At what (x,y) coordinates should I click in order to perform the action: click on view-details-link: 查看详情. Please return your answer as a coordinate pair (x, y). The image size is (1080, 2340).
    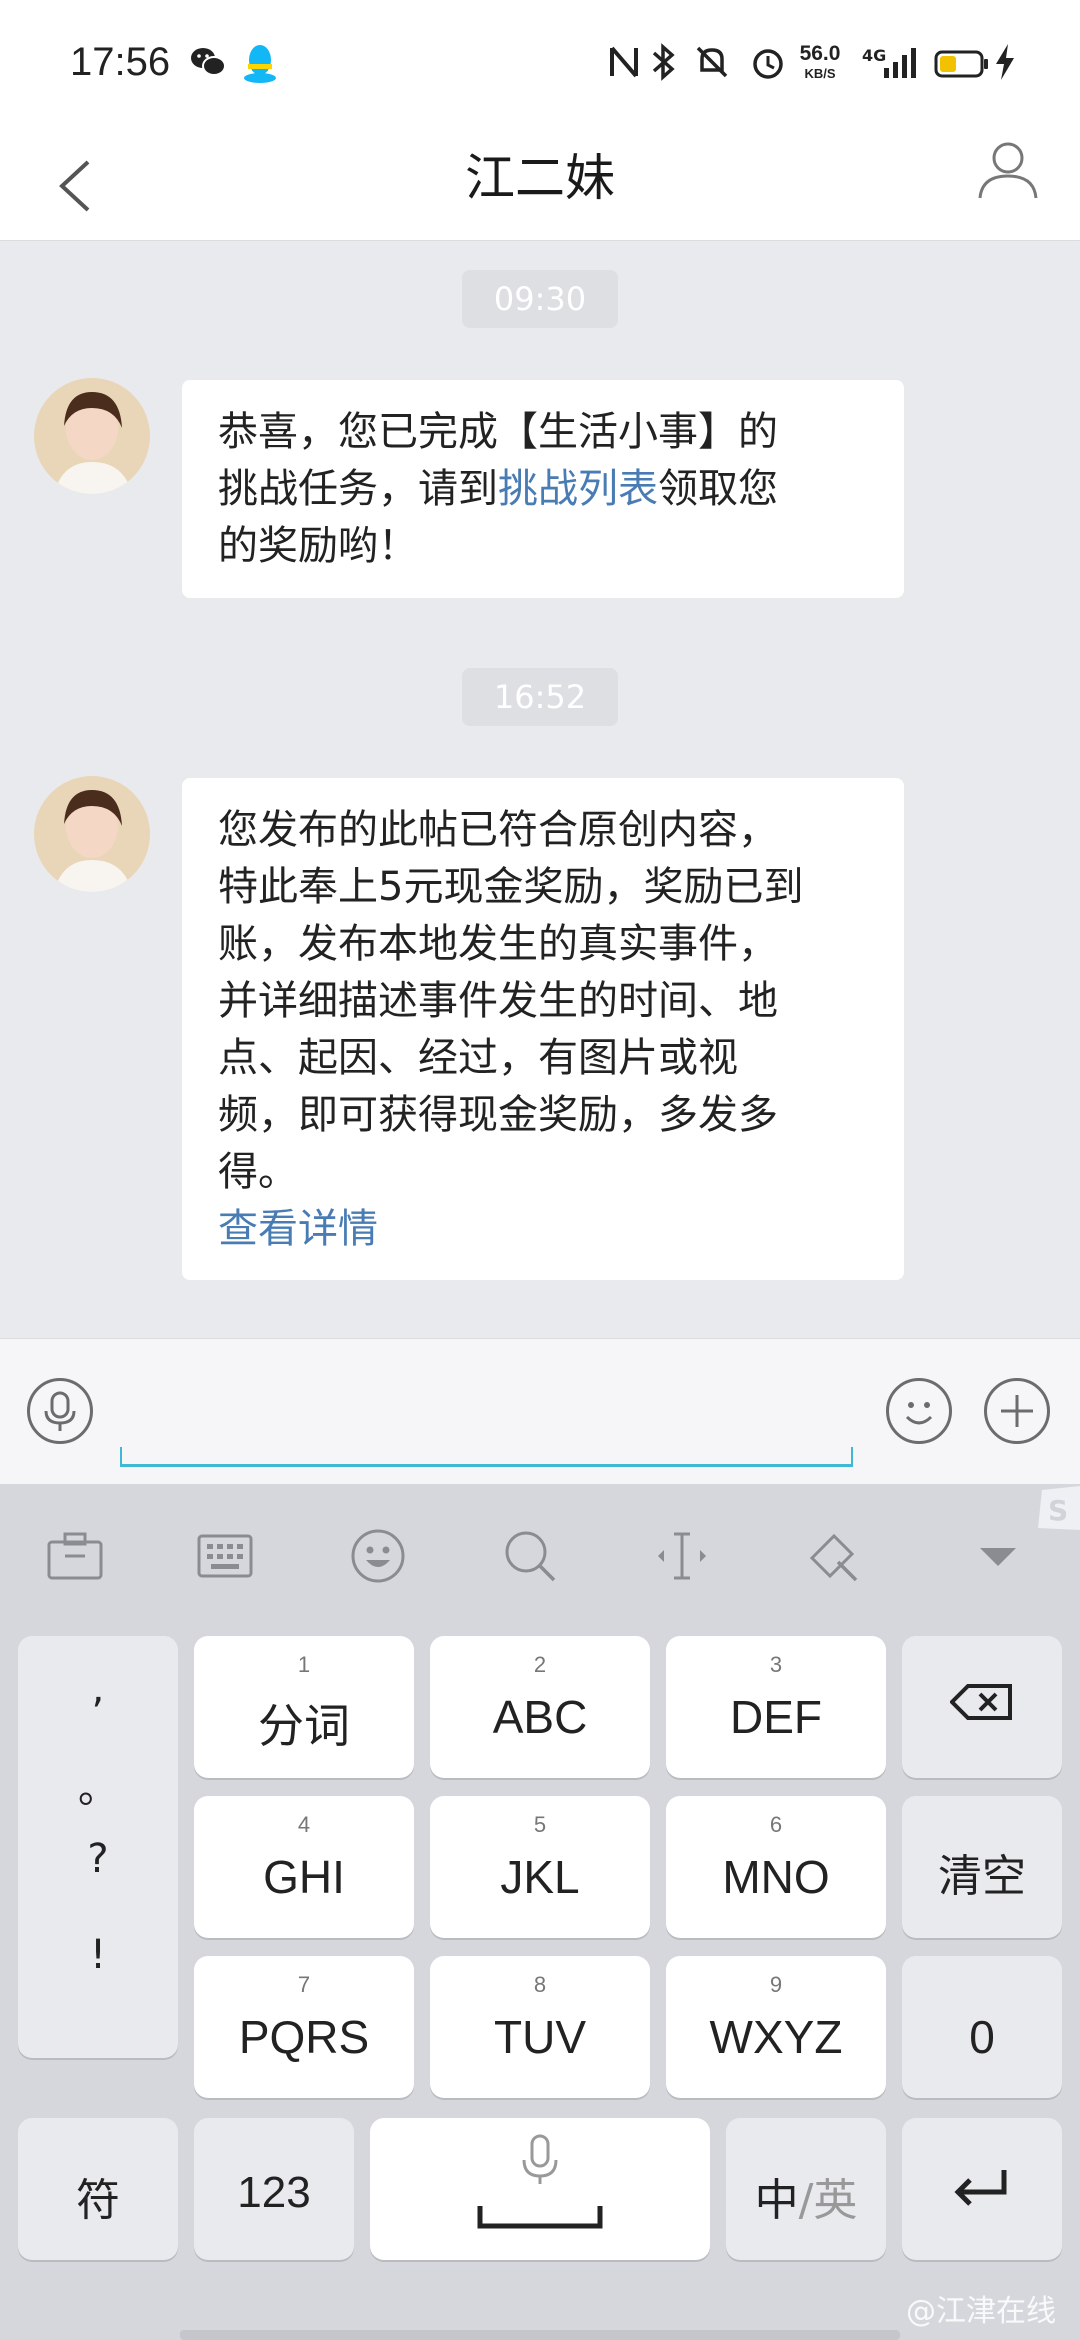
    Looking at the image, I should click on (544, 1229).